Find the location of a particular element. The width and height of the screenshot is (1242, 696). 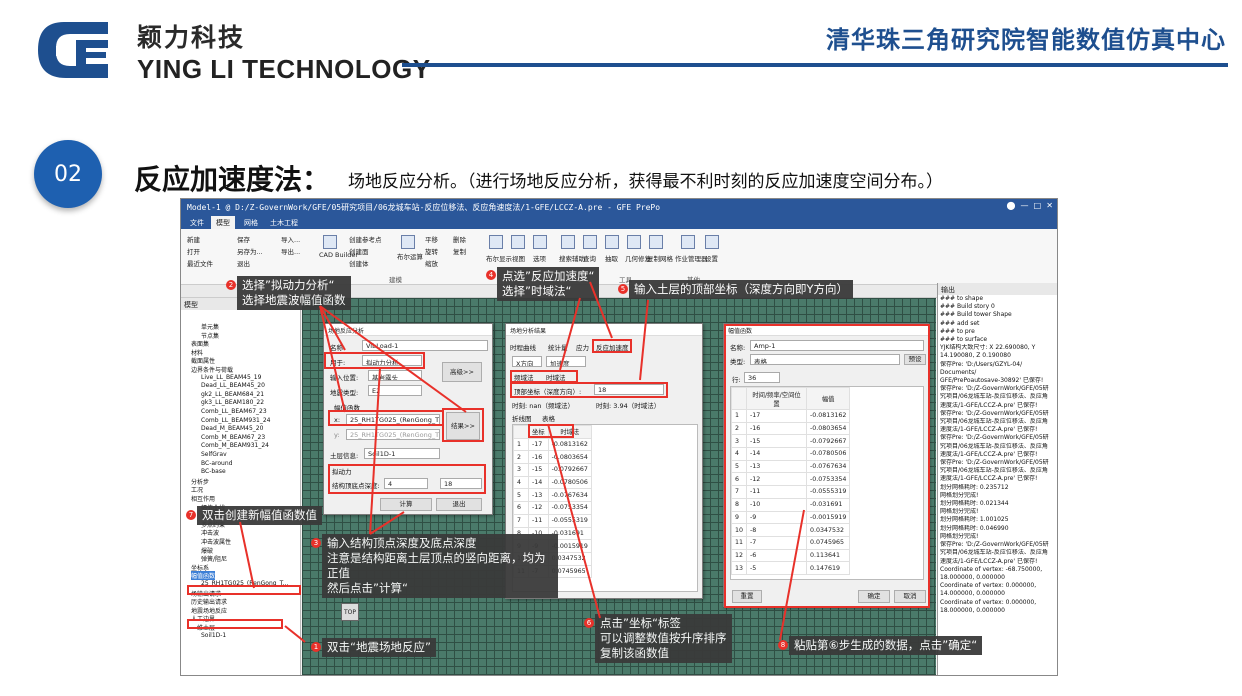

table-cell: -12 is located at coordinates (538, 508).